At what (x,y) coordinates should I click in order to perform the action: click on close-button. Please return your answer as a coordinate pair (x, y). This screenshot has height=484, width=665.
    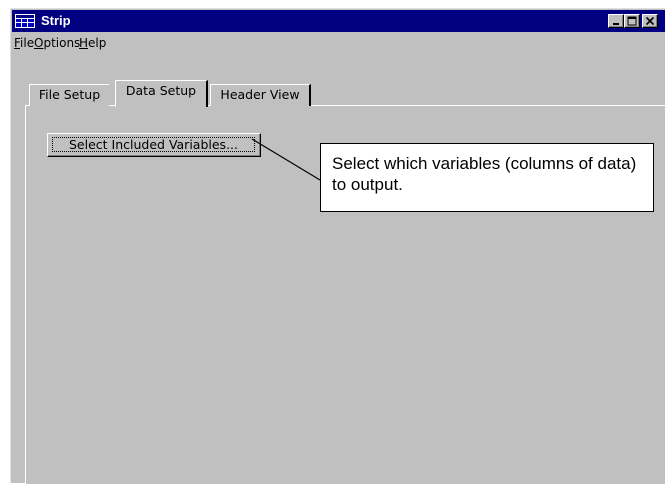
    Looking at the image, I should click on (650, 21).